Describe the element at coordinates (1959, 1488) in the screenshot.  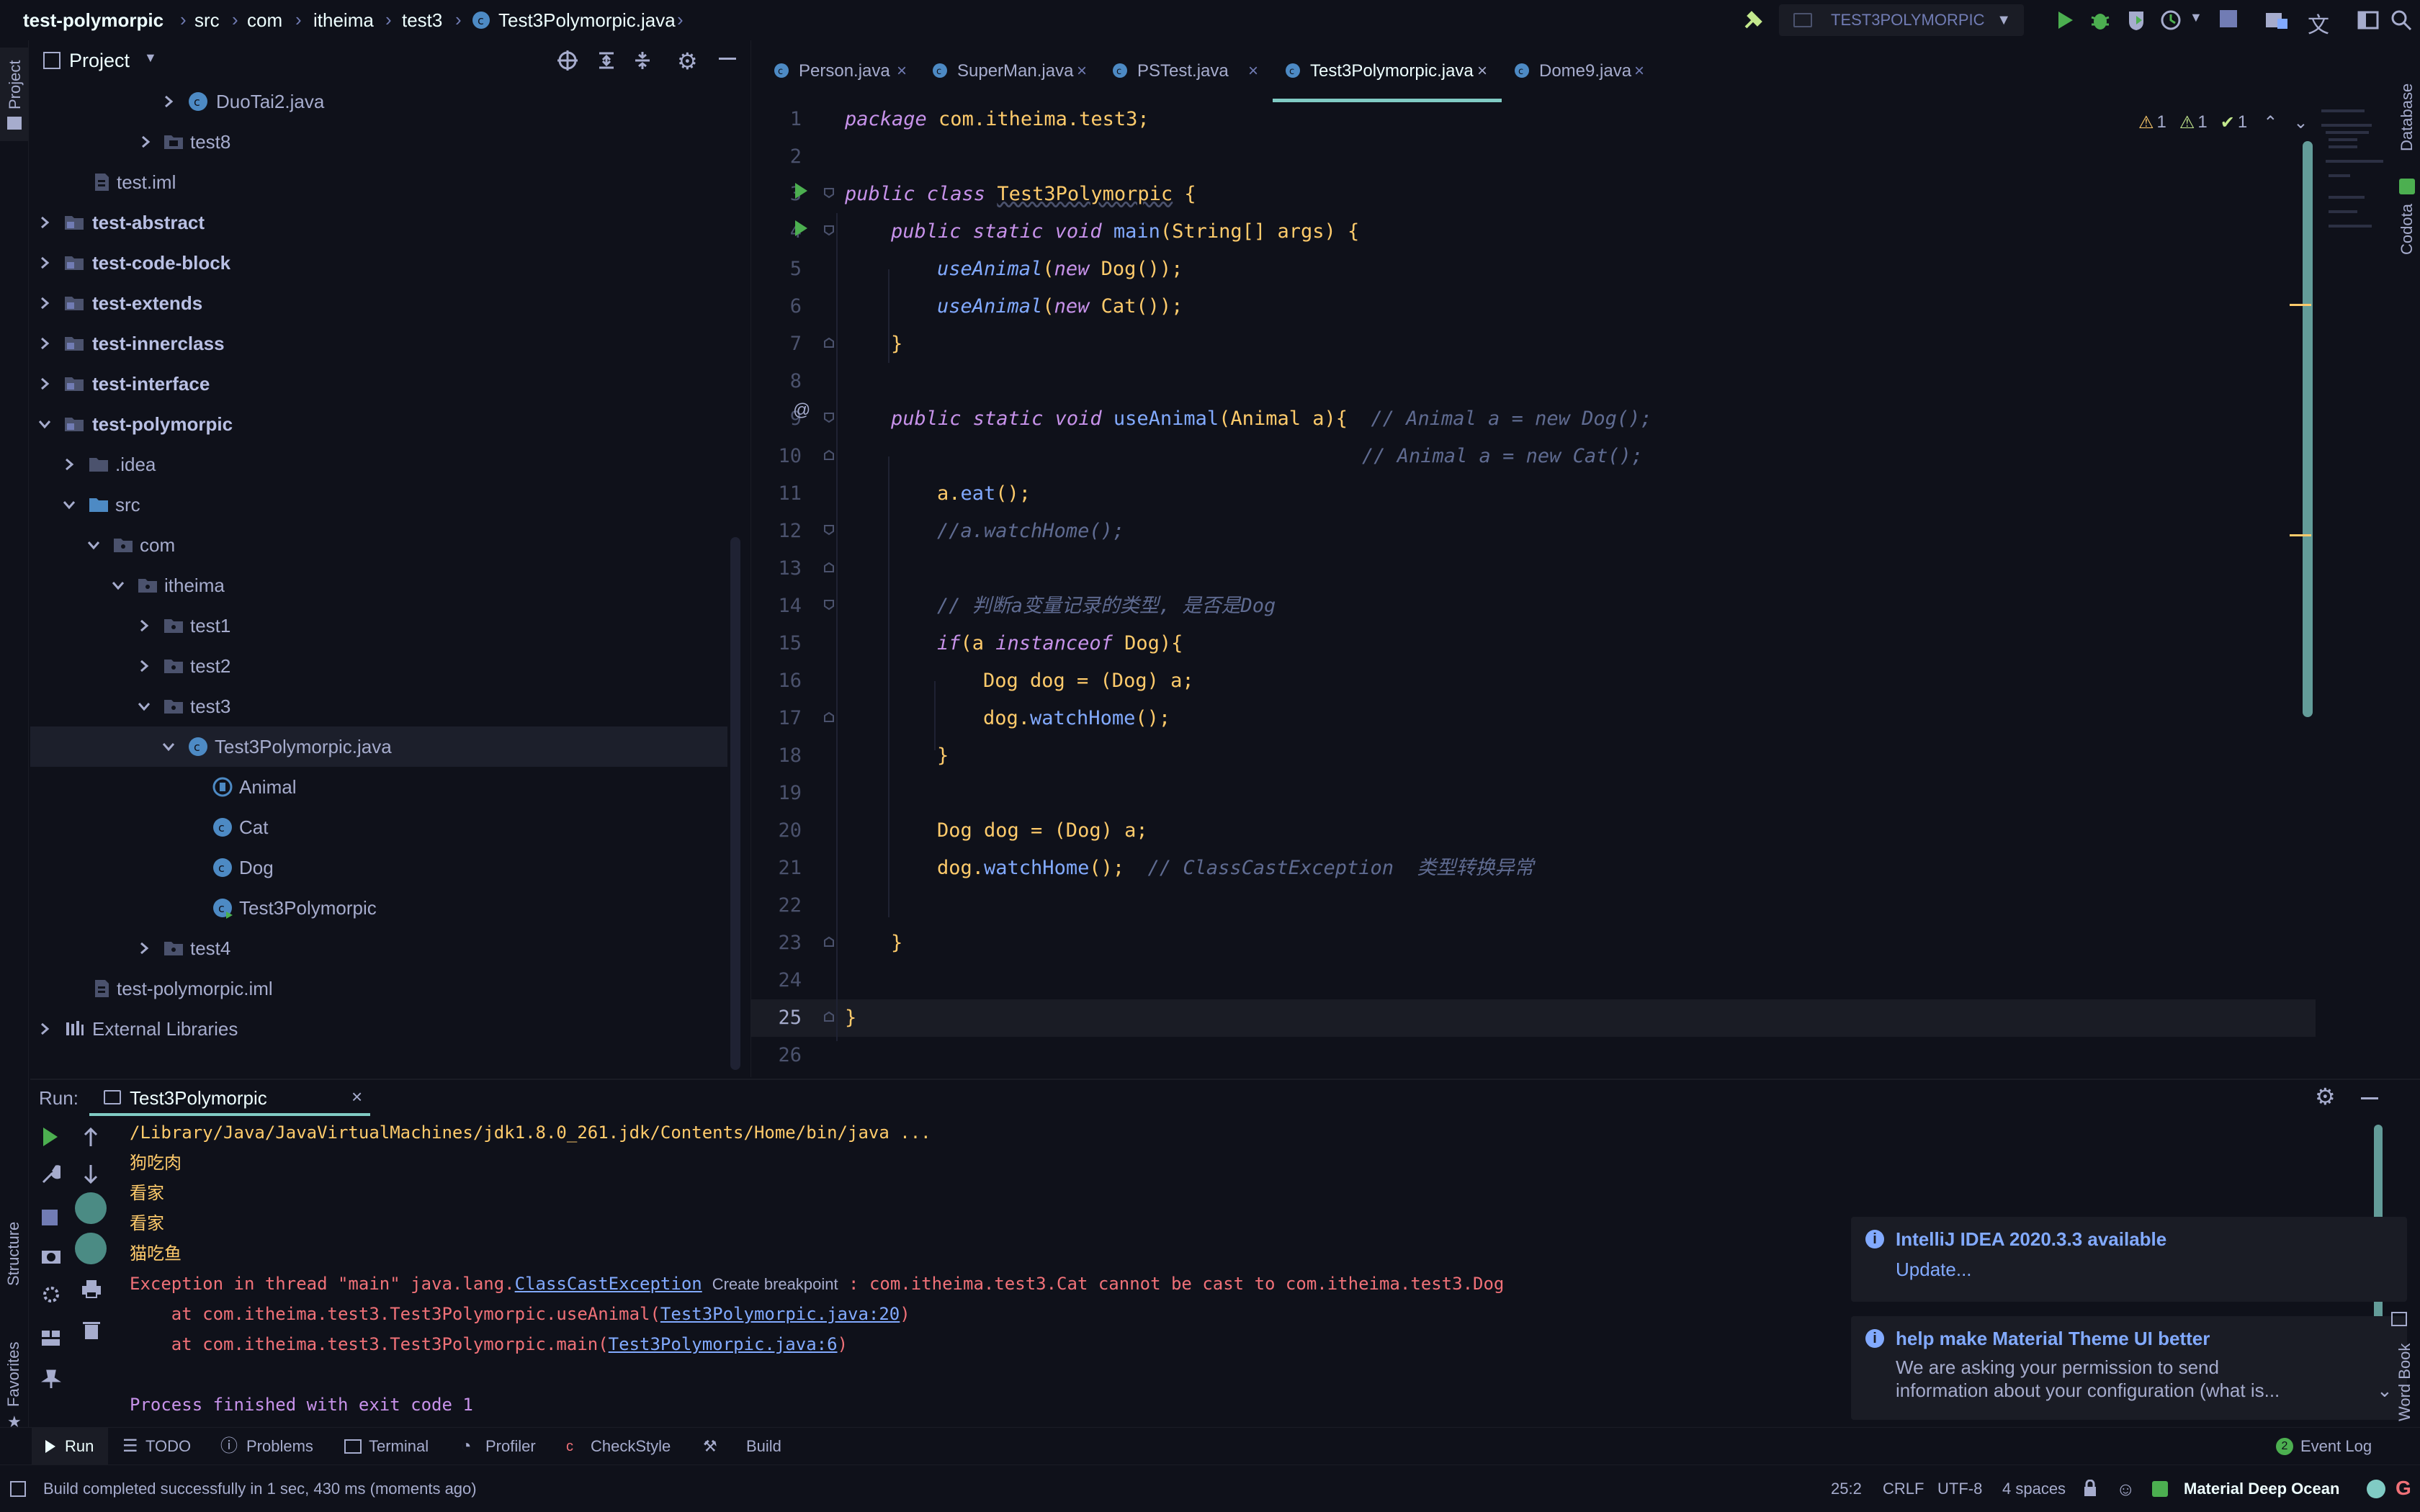
I see `file-encoding: UTF-8` at that location.